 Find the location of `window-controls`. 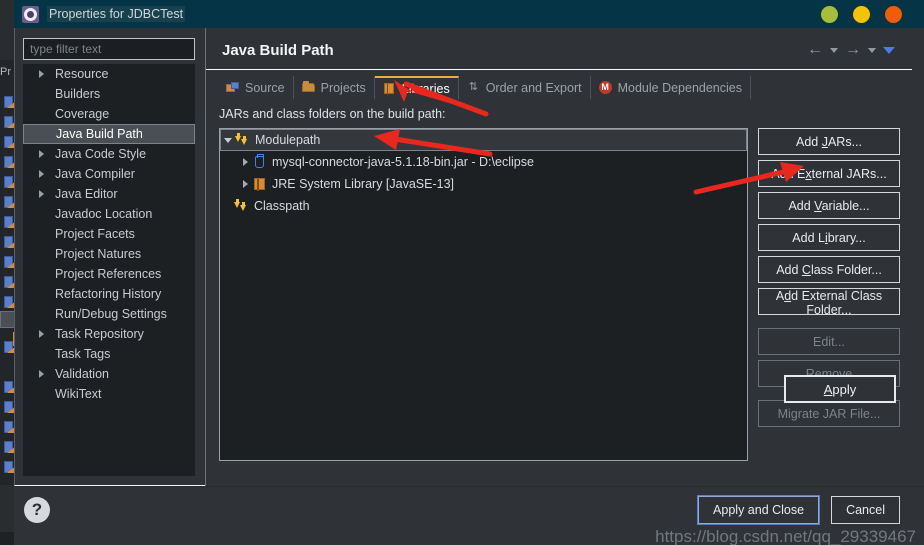

window-controls is located at coordinates (861, 14).